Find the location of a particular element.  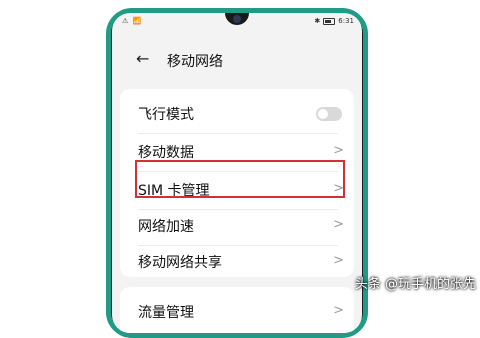

camera-notch is located at coordinates (237, 19).